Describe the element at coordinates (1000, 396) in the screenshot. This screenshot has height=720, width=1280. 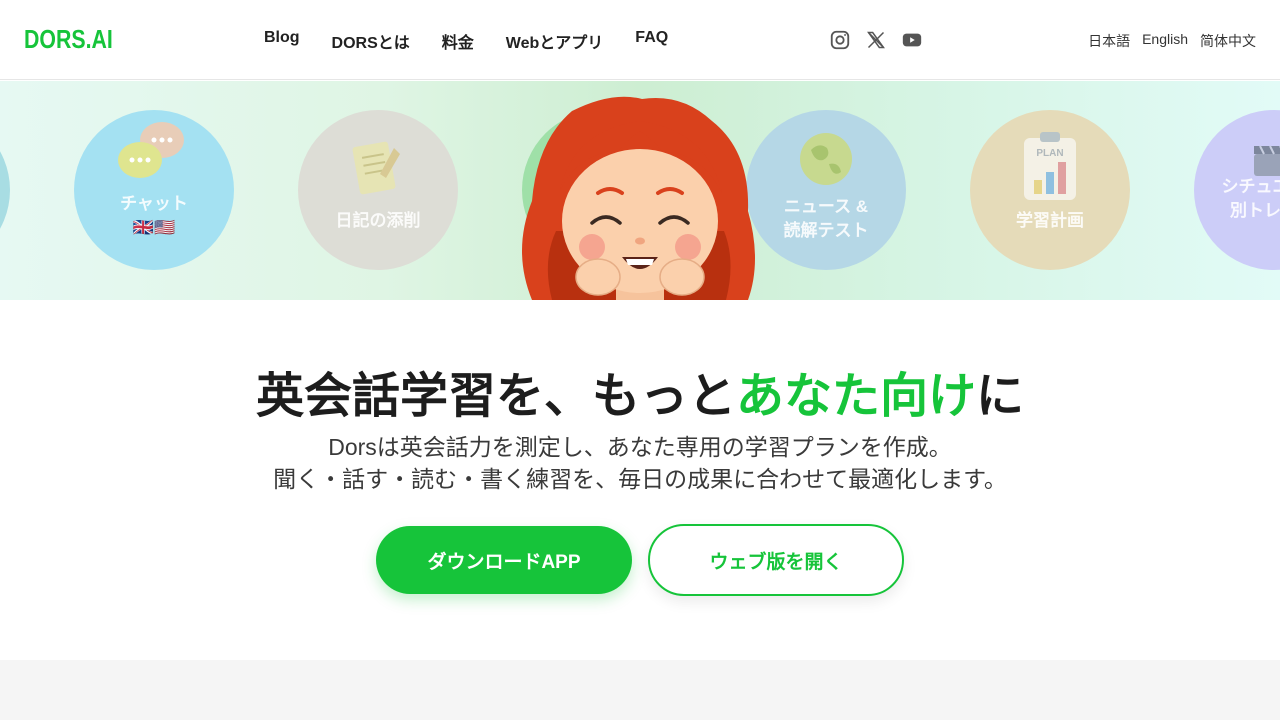
I see `headline-end: に` at that location.